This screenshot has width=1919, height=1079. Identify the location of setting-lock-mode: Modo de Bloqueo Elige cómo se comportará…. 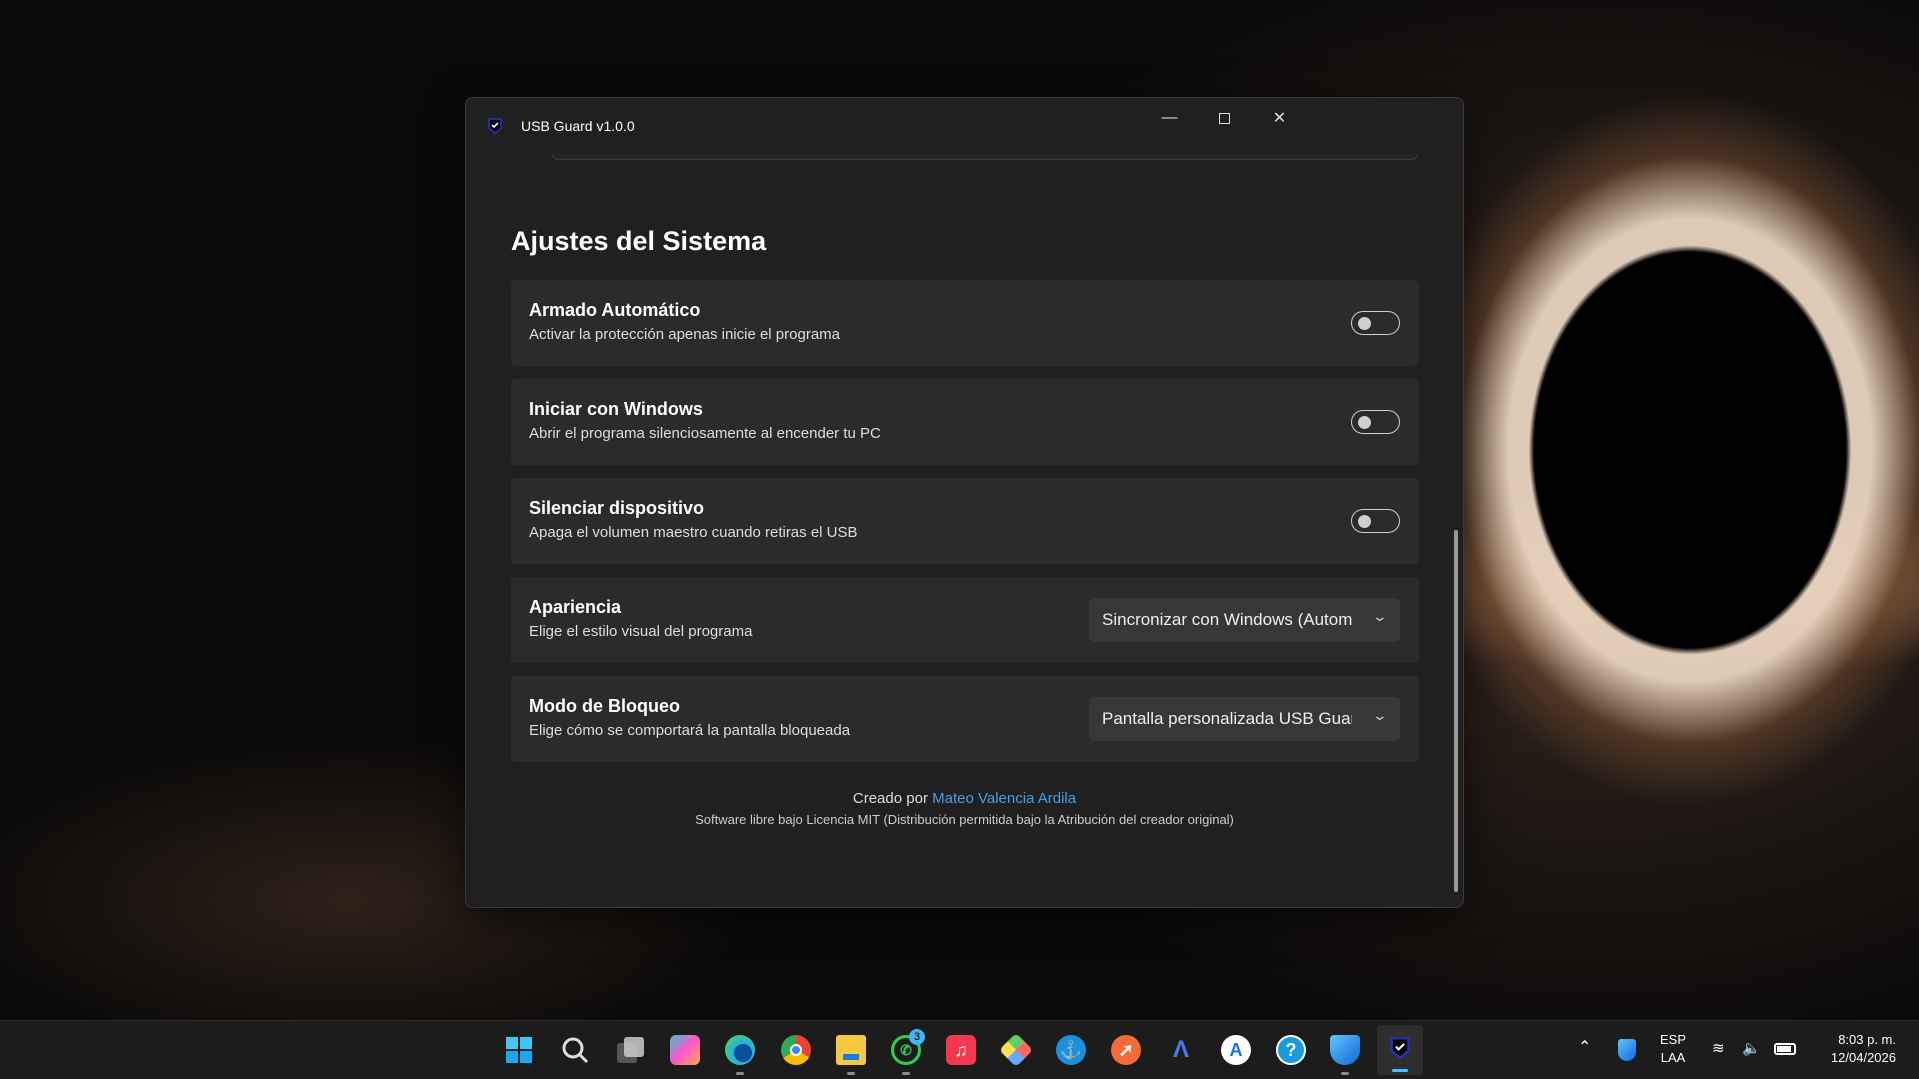
(965, 719).